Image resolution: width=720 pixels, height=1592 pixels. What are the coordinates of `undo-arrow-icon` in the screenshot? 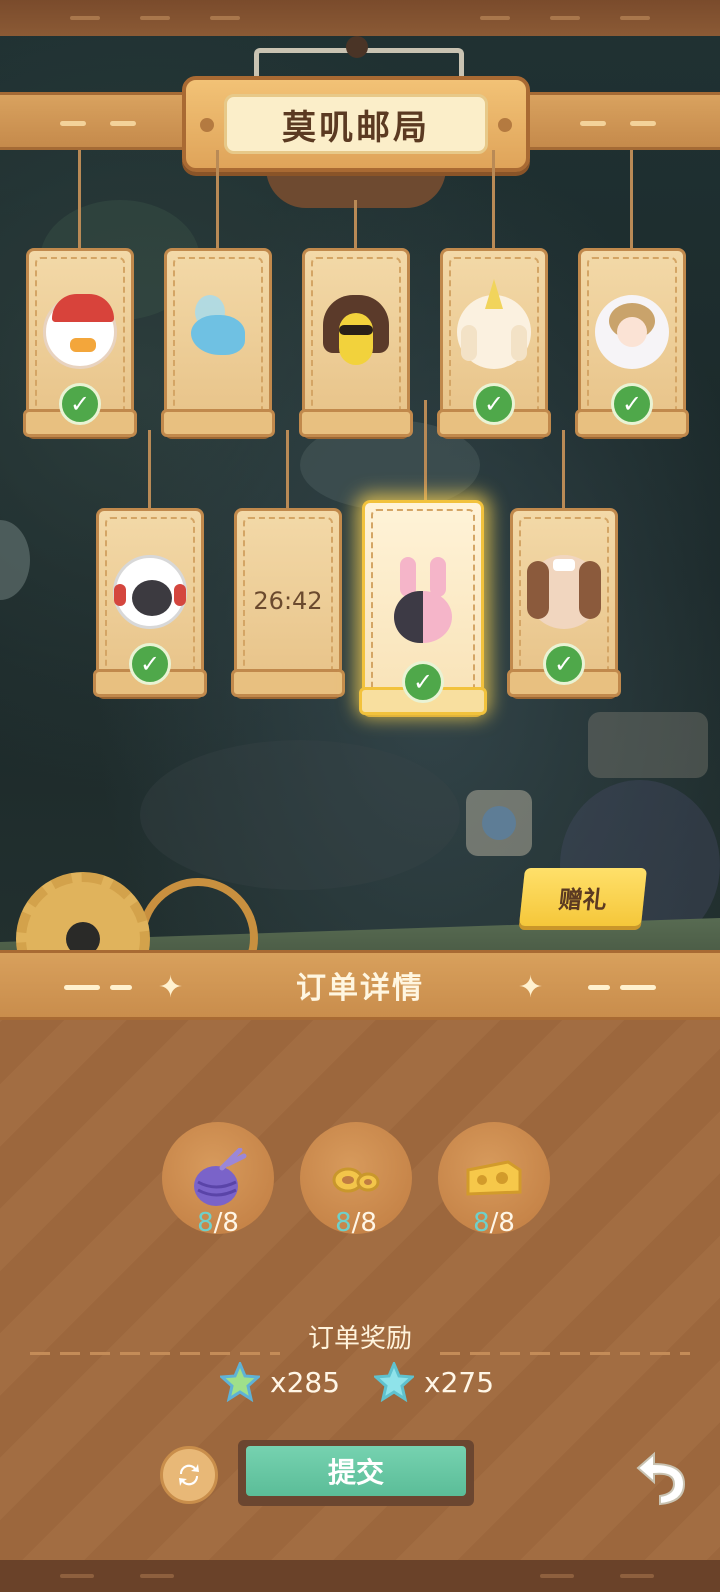 It's located at (661, 1478).